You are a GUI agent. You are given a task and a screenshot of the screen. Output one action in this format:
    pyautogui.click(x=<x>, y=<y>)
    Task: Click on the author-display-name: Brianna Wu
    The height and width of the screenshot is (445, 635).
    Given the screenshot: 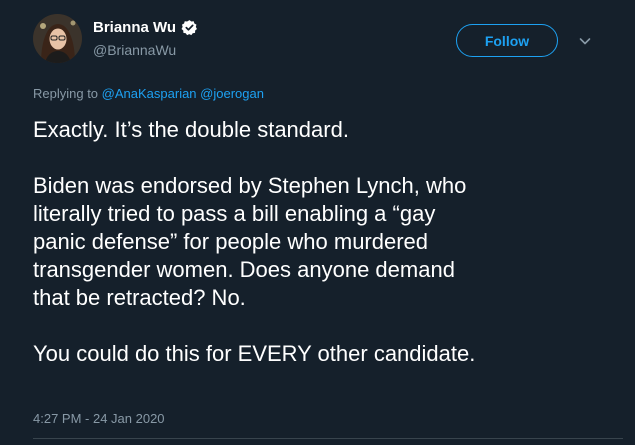 What is the action you would take?
    pyautogui.click(x=134, y=27)
    